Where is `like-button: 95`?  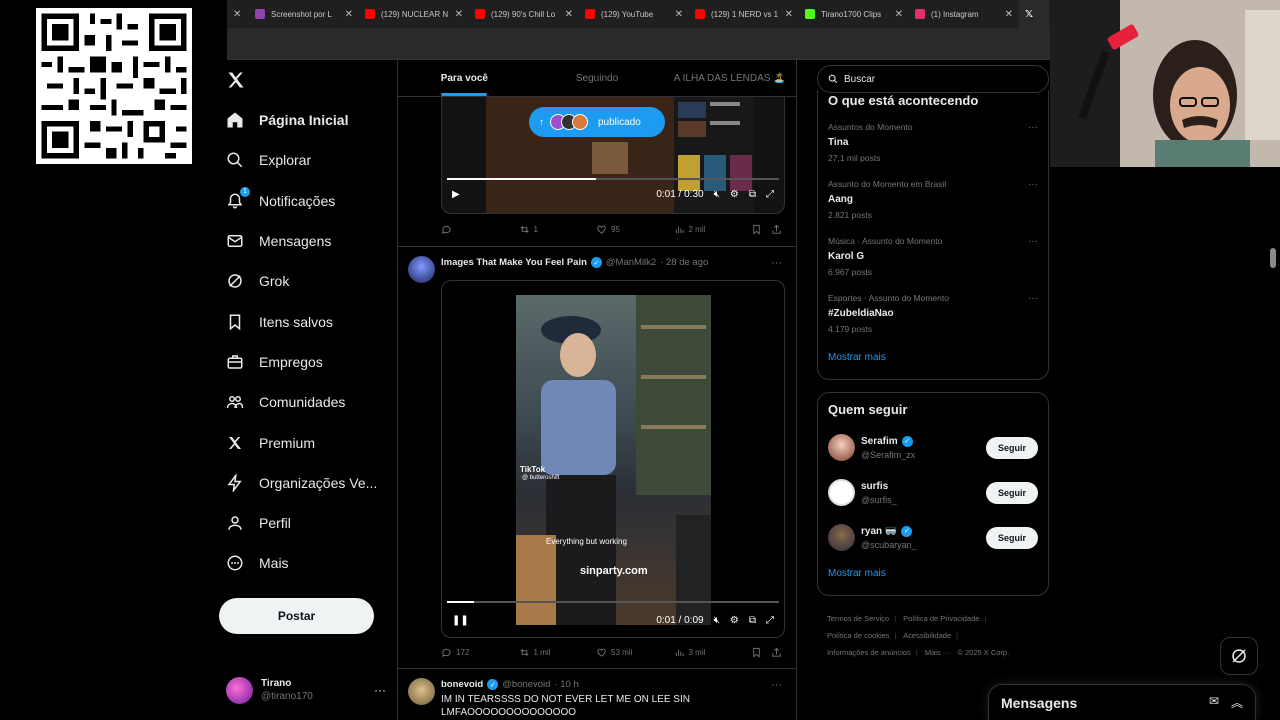
like-button: 95 is located at coordinates (635, 229).